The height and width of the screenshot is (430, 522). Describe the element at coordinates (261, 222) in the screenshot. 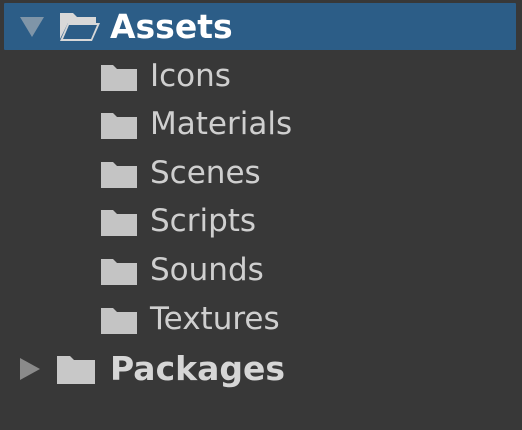

I see `tree-item-scripts: Scripts` at that location.